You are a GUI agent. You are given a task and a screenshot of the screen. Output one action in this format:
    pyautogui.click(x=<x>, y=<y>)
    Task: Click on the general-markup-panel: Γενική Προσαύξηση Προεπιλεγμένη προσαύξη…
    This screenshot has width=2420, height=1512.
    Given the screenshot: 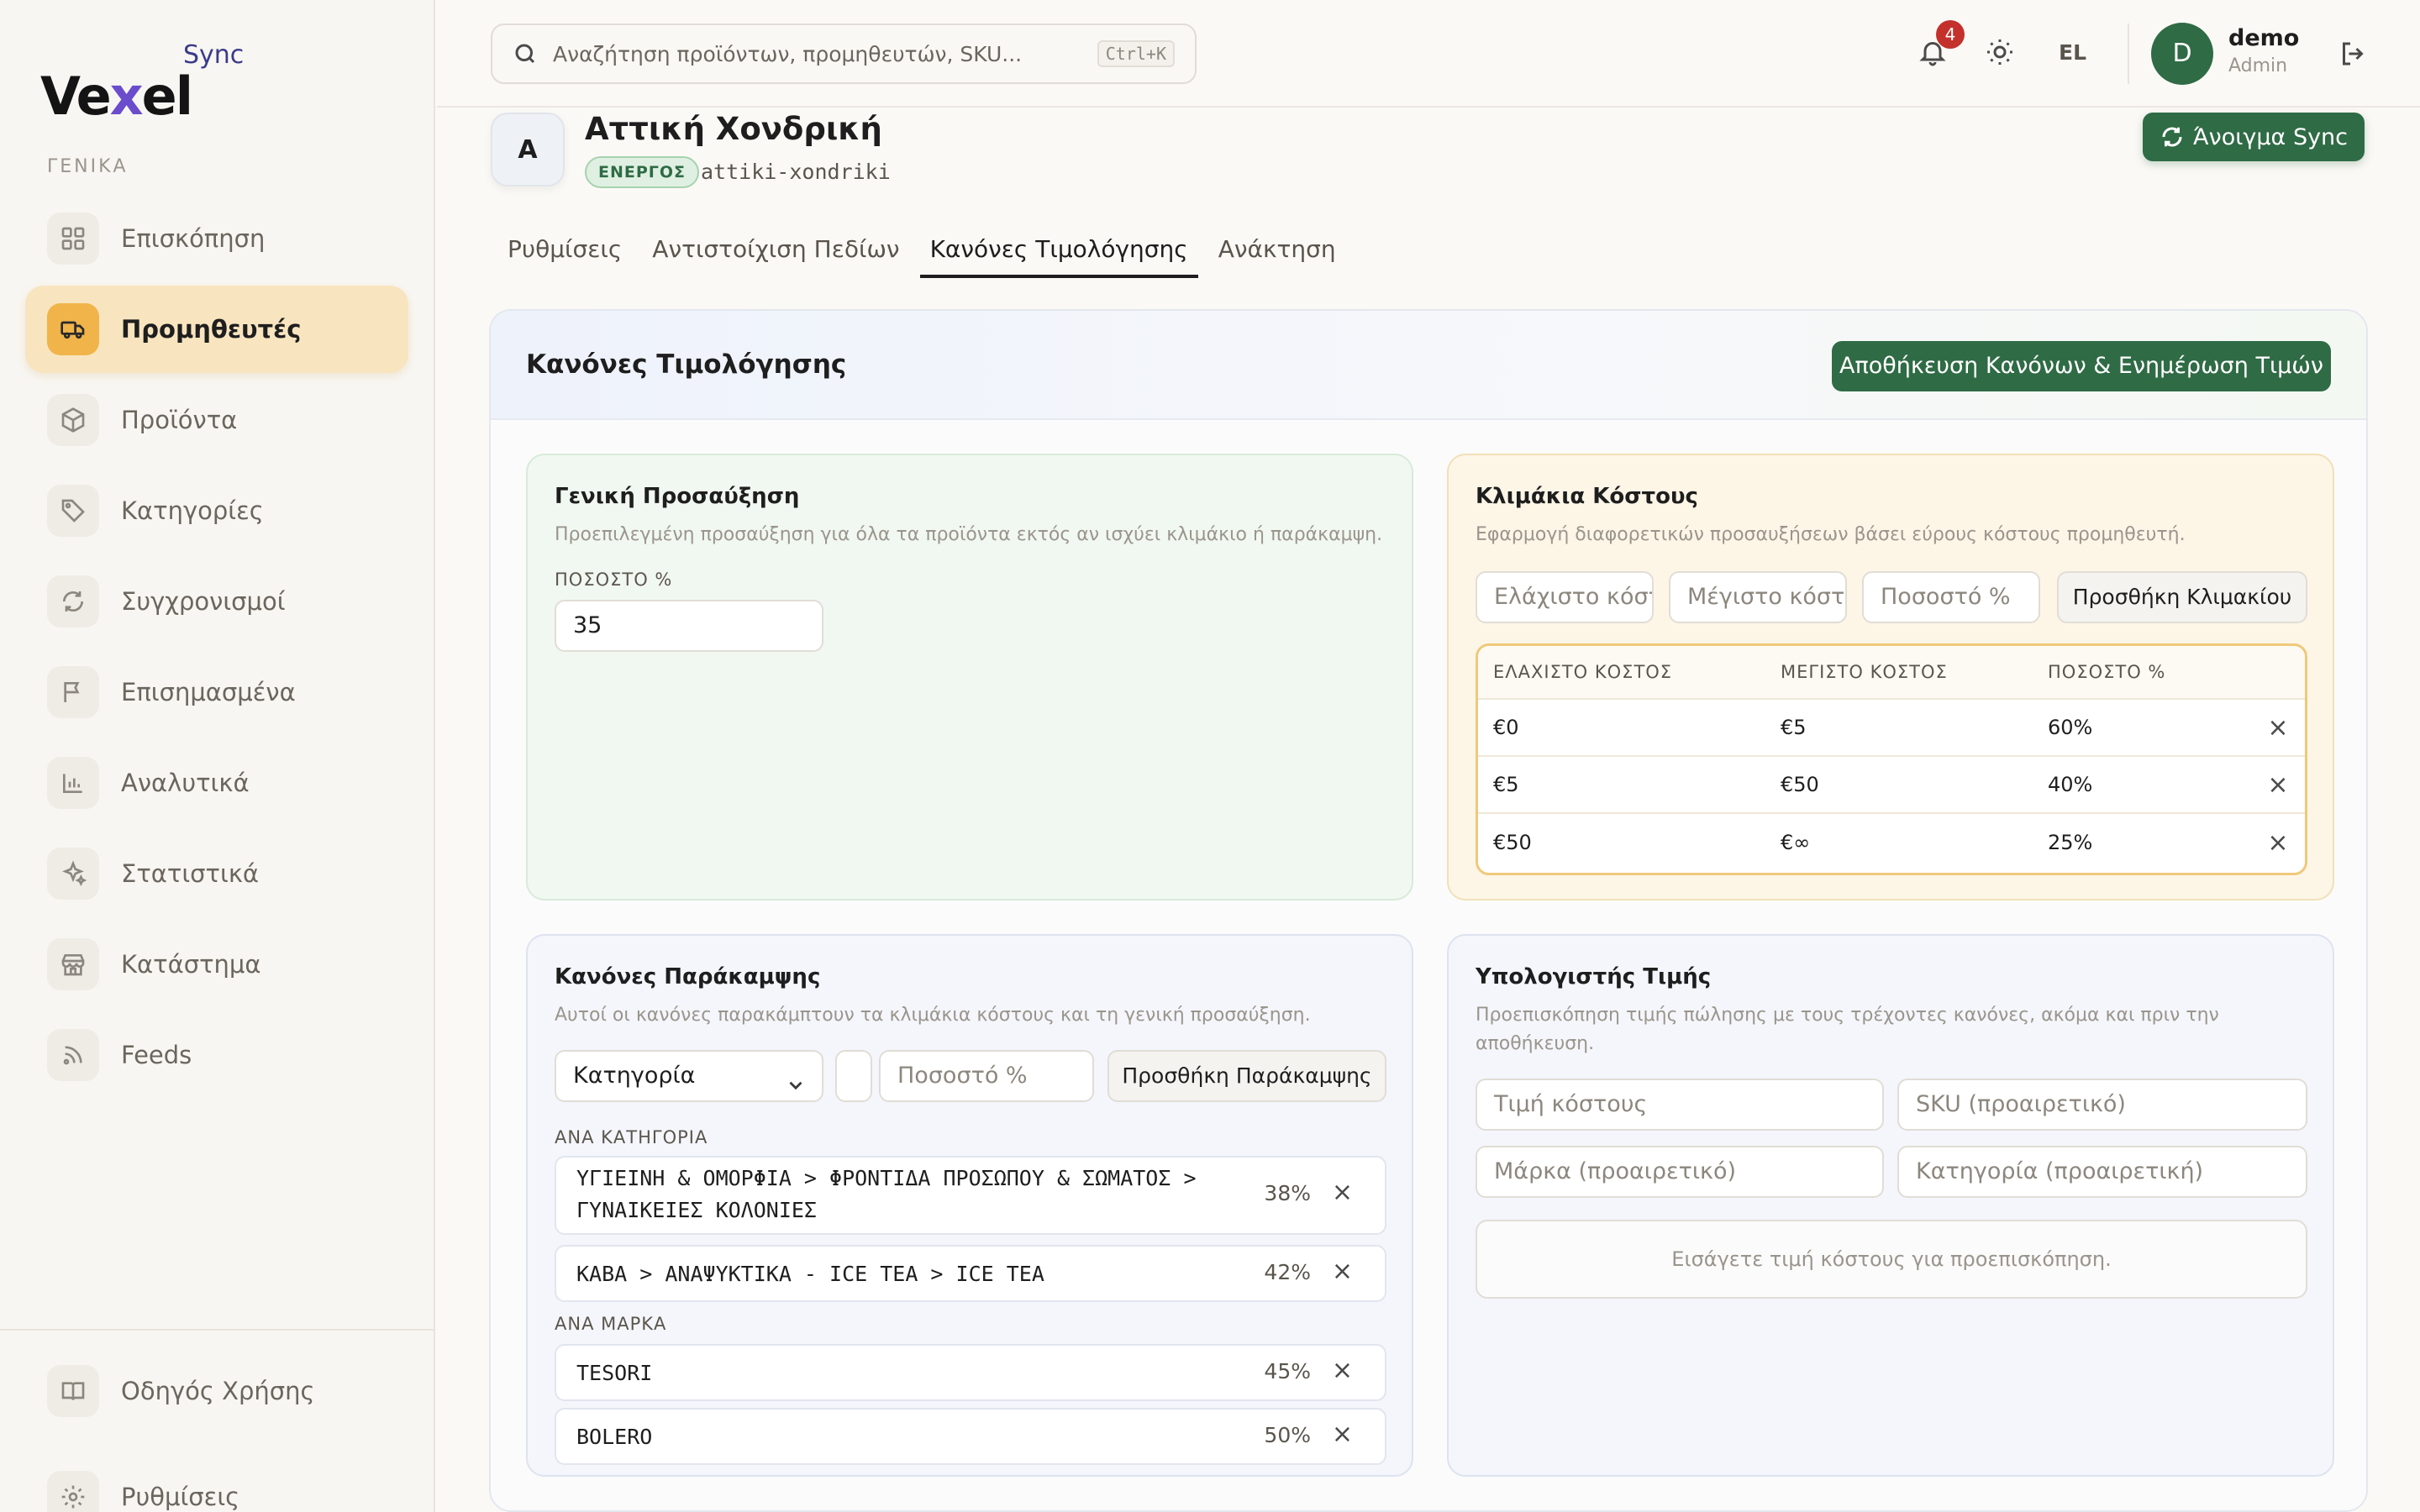 What is the action you would take?
    pyautogui.click(x=969, y=677)
    